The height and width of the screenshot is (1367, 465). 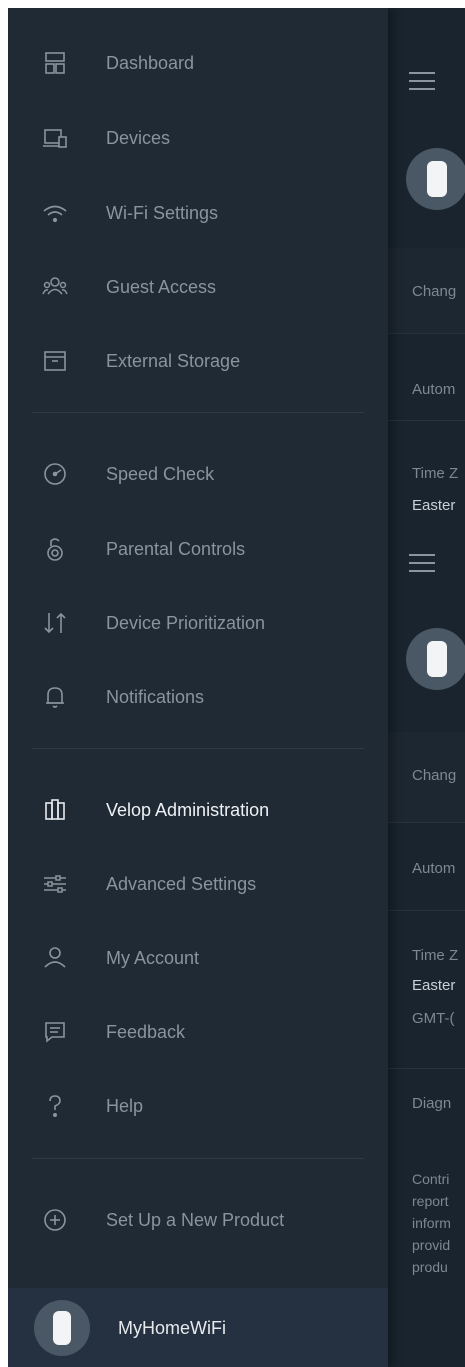 I want to click on menu-item-velop-administration: Velop Administration, so click(x=198, y=810).